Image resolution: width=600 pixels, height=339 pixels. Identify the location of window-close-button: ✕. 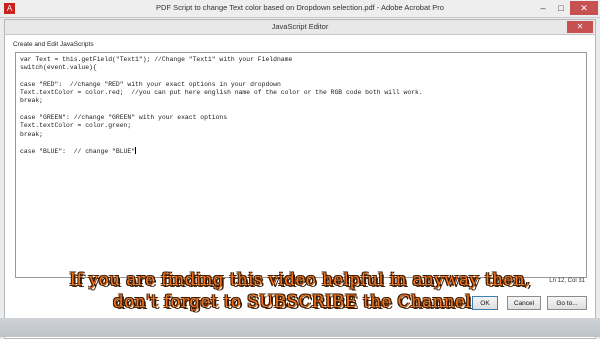
(584, 8).